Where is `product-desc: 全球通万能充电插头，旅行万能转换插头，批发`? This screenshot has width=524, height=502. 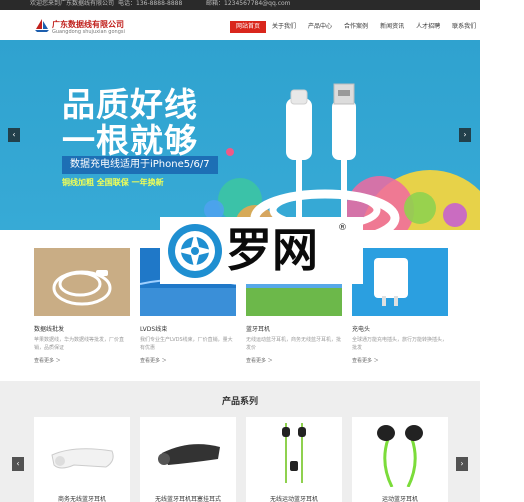 product-desc: 全球通万能充电插头，旅行万能转换插头，批发 is located at coordinates (400, 344).